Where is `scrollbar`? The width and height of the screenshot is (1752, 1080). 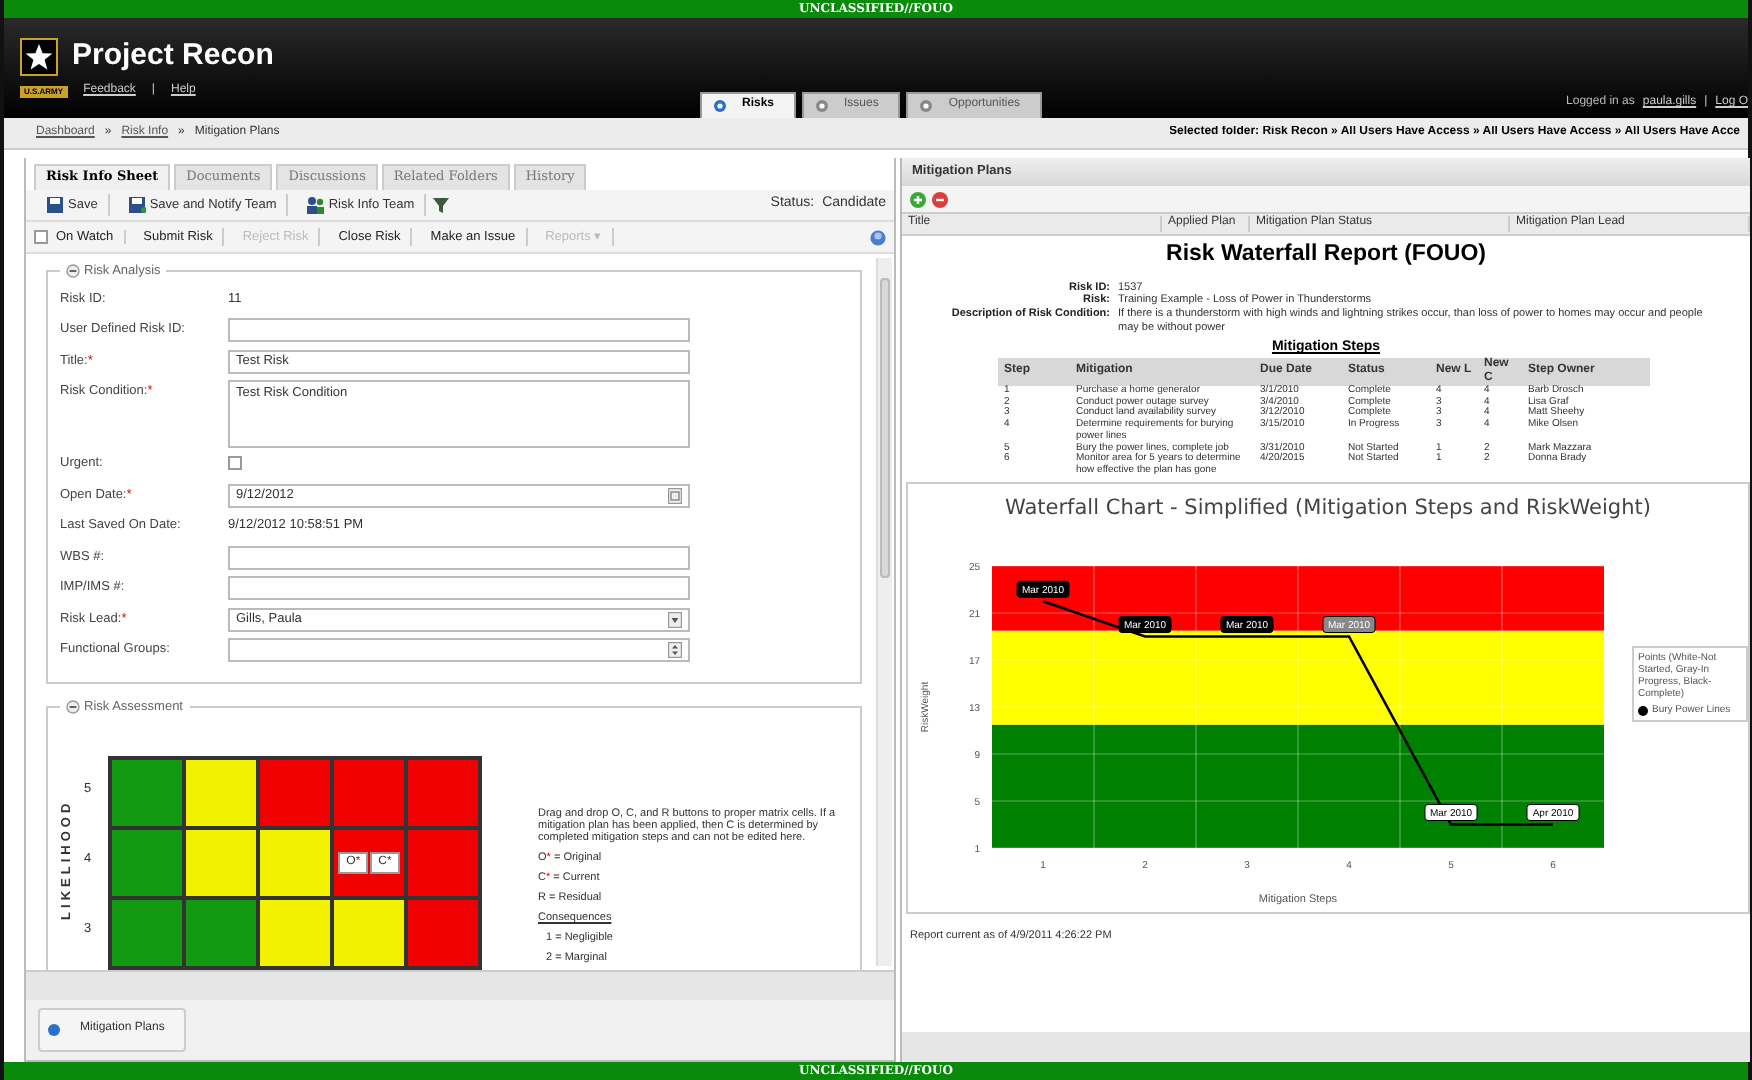 scrollbar is located at coordinates (884, 612).